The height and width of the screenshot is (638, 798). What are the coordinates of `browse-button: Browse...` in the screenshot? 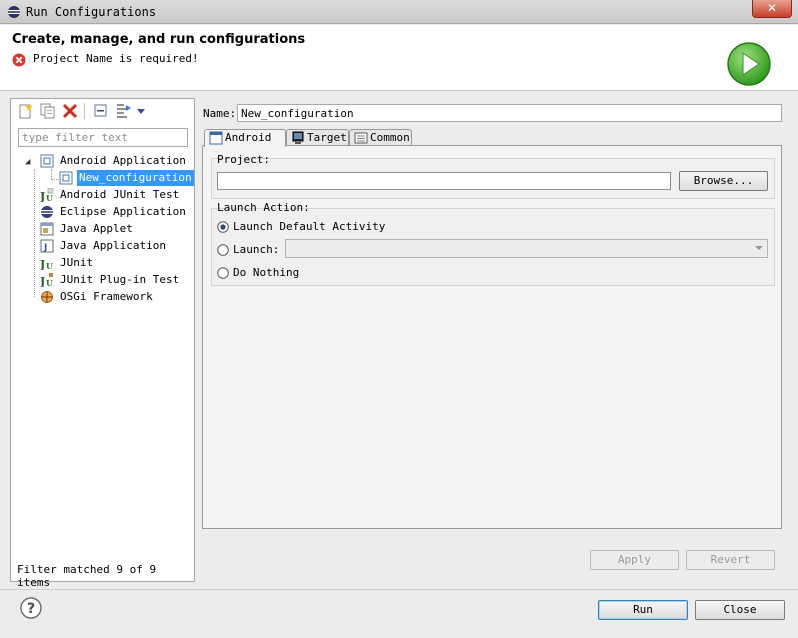 It's located at (723, 181).